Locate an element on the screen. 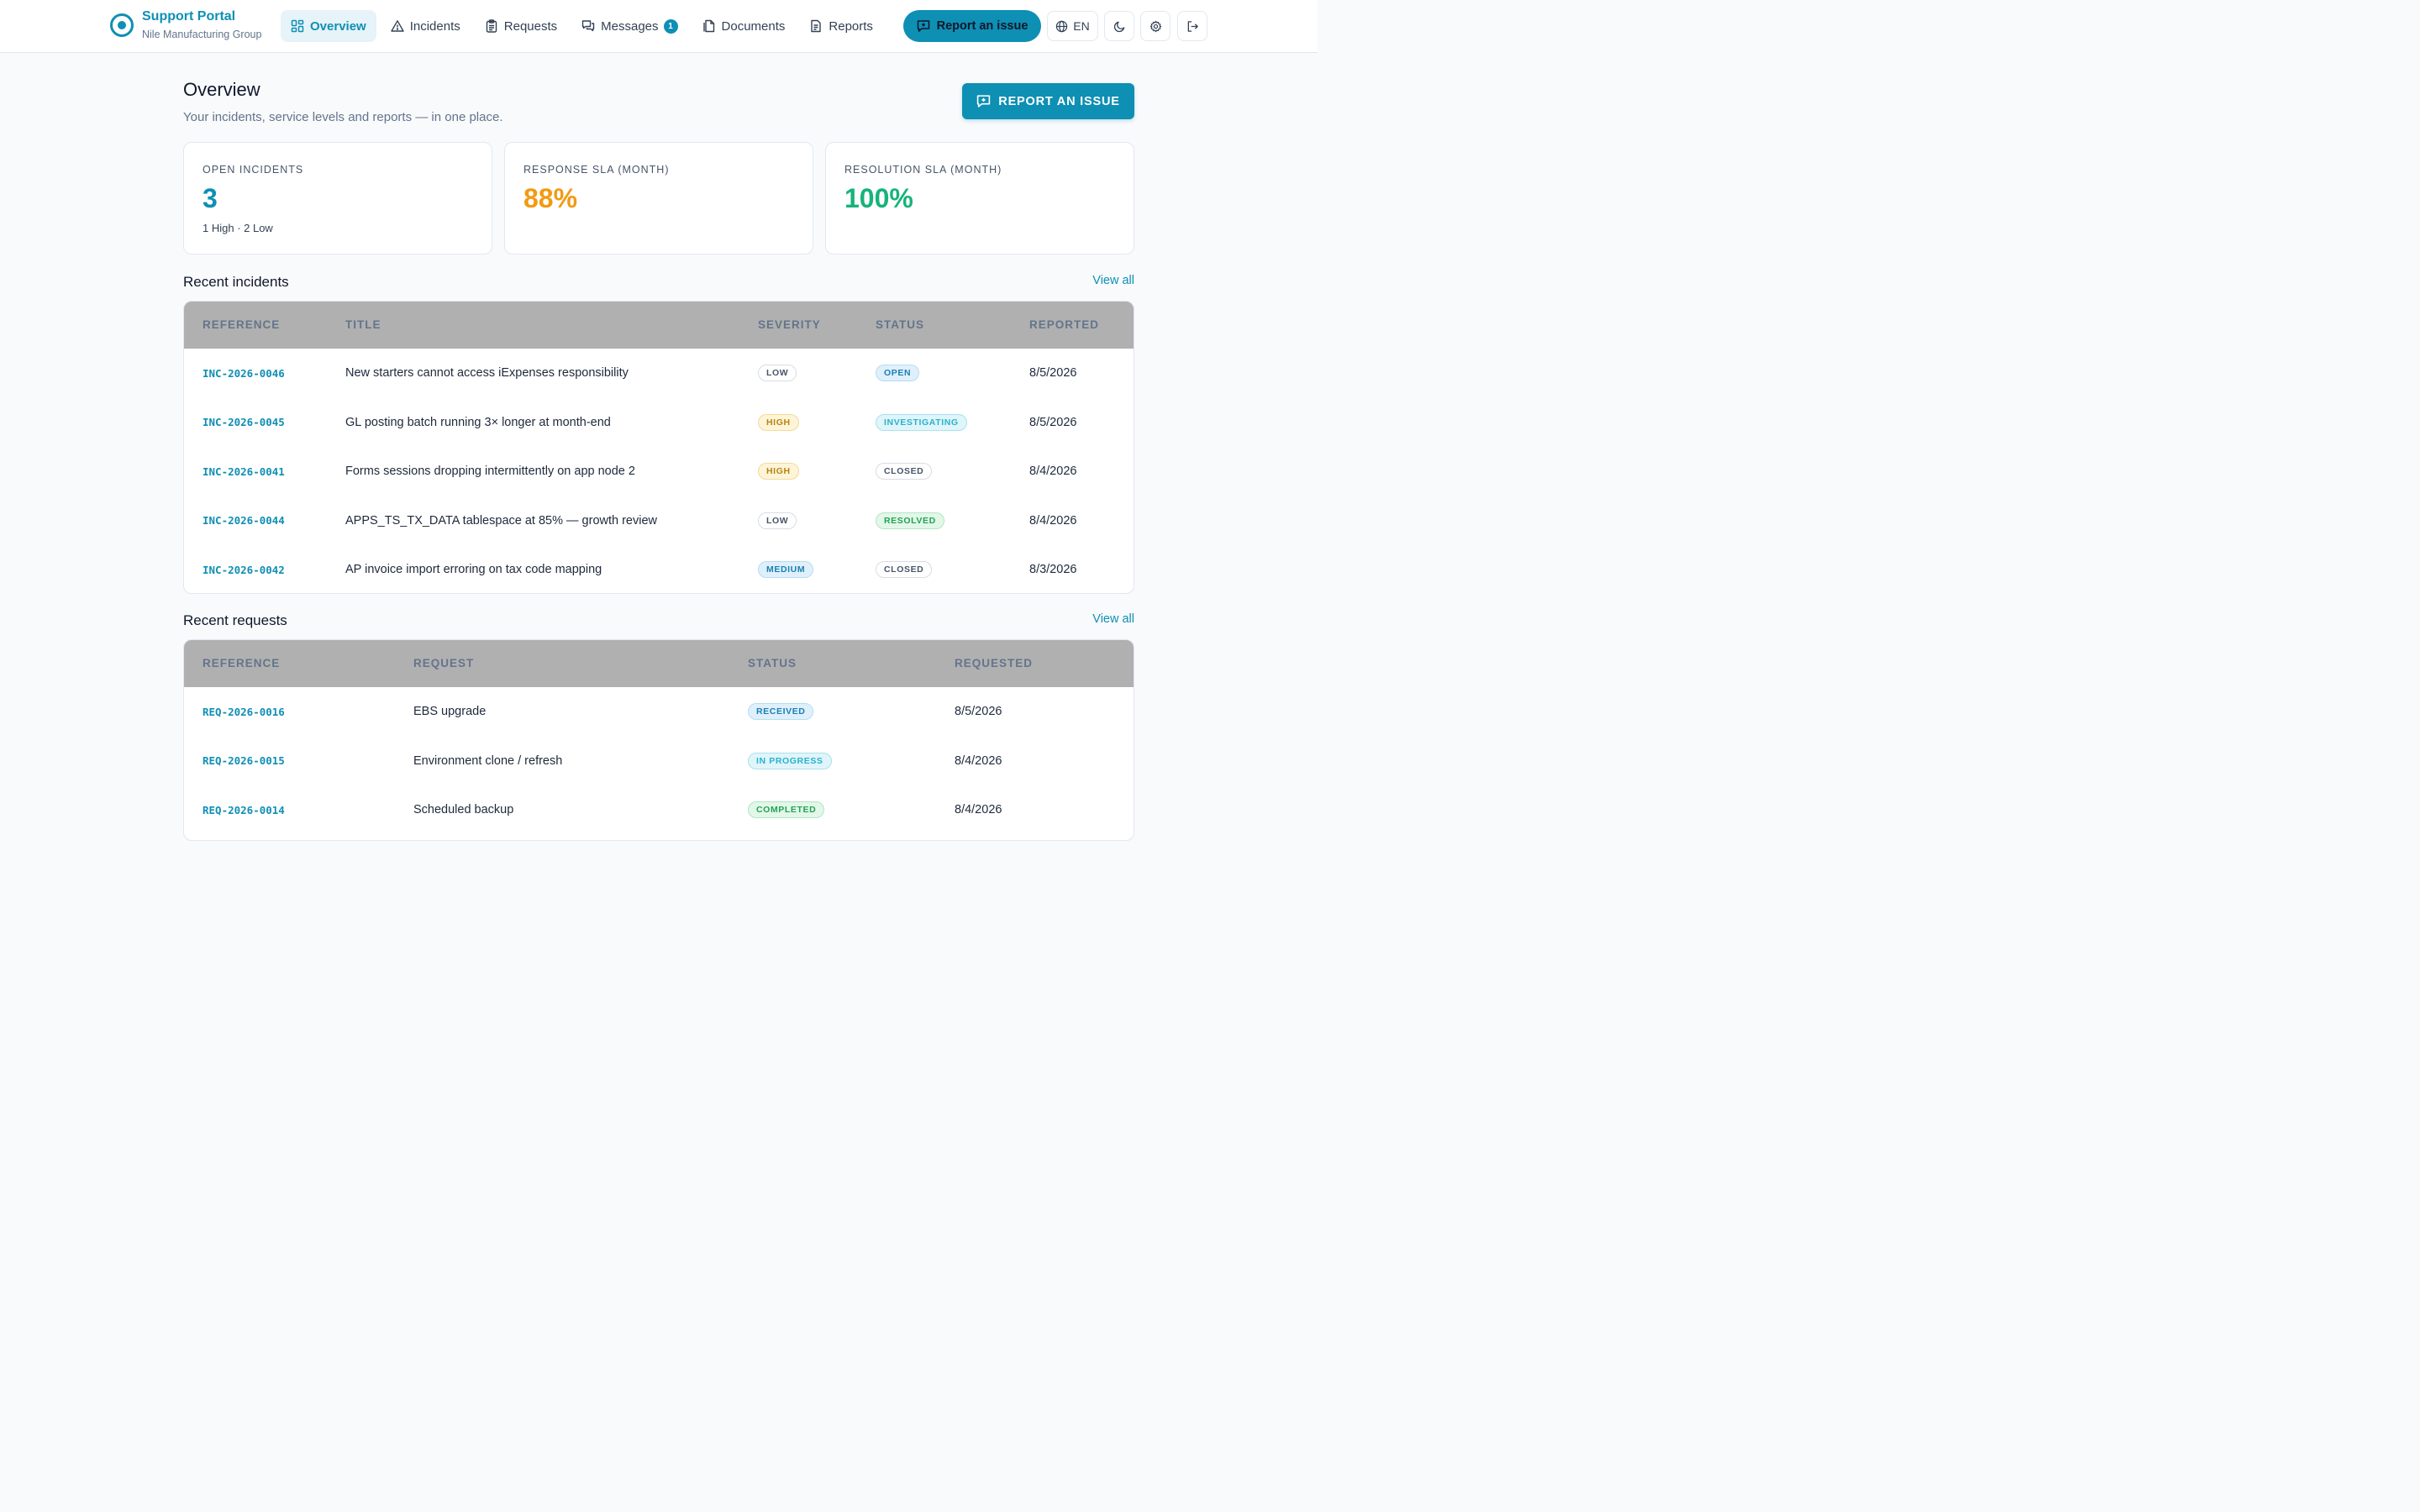  documents-icon is located at coordinates (709, 26).